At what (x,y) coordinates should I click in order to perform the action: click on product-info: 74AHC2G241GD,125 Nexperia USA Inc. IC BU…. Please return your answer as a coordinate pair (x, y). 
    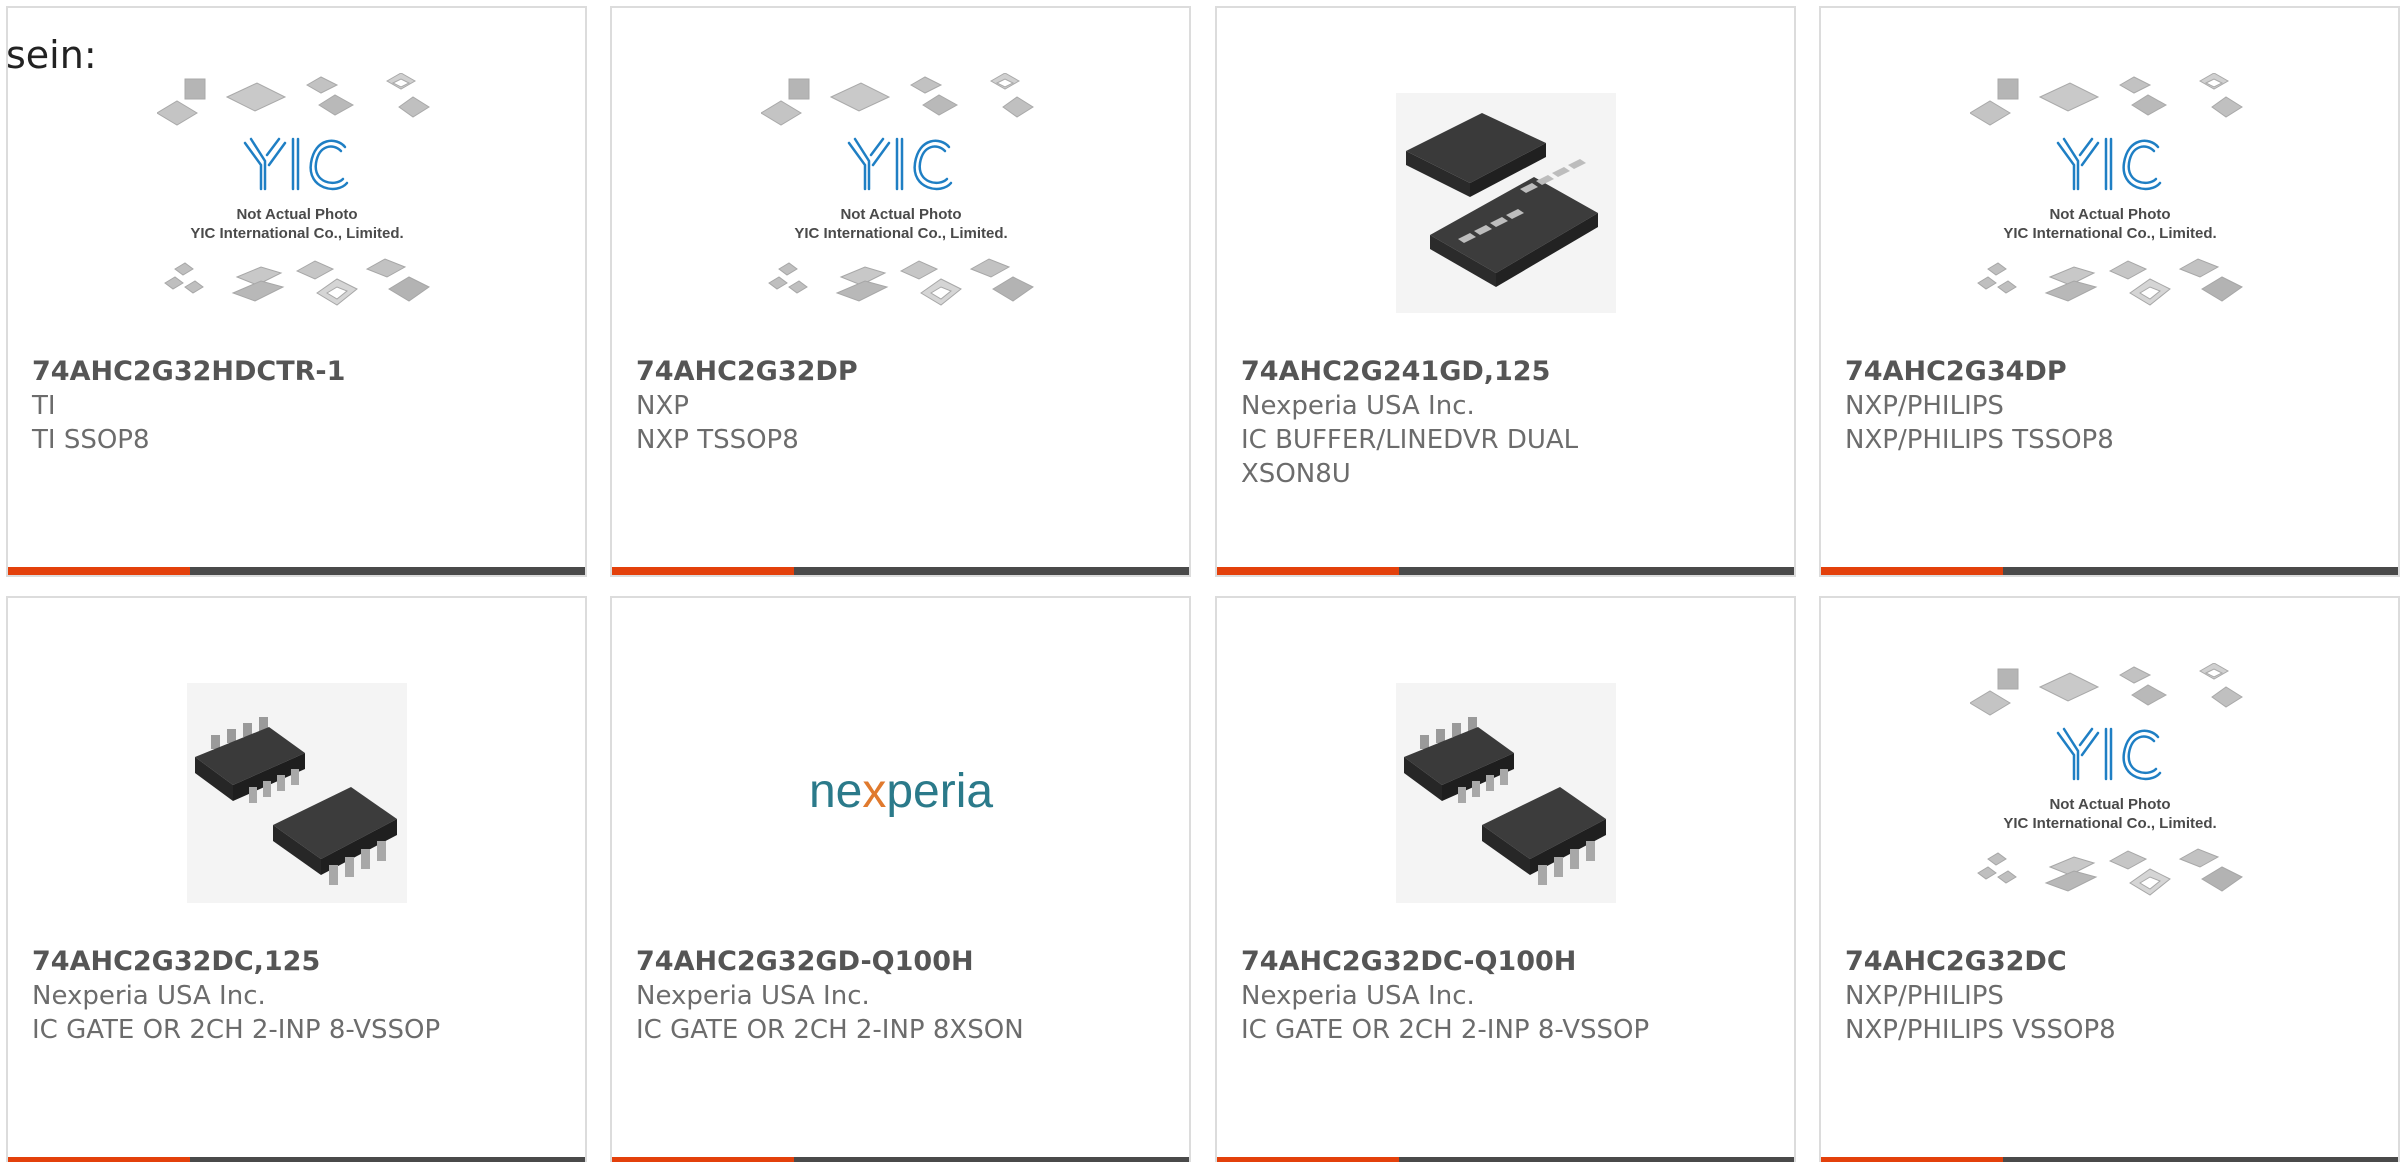
    Looking at the image, I should click on (1507, 423).